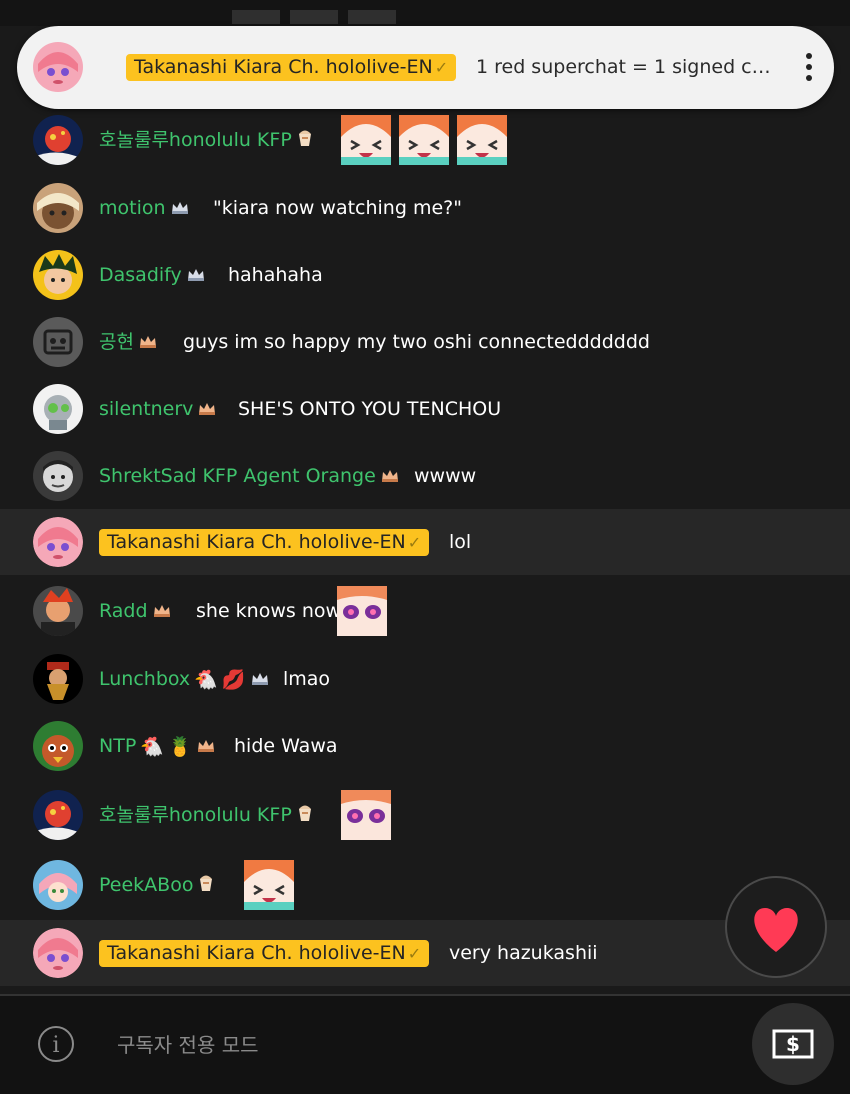 The height and width of the screenshot is (1094, 850). I want to click on username: PeekABoo, so click(157, 885).